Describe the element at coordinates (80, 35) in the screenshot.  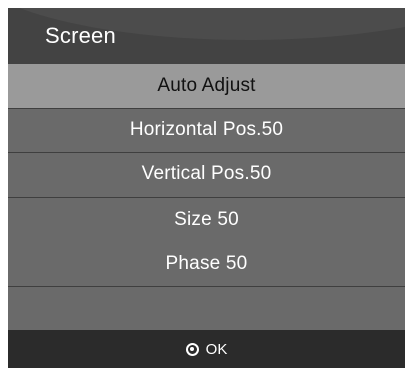
I see `menu-title: Screen` at that location.